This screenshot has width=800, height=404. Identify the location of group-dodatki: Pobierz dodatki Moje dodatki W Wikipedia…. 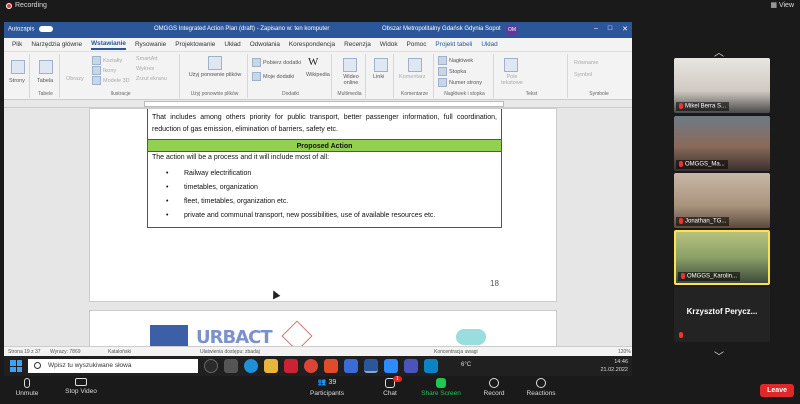
(291, 76).